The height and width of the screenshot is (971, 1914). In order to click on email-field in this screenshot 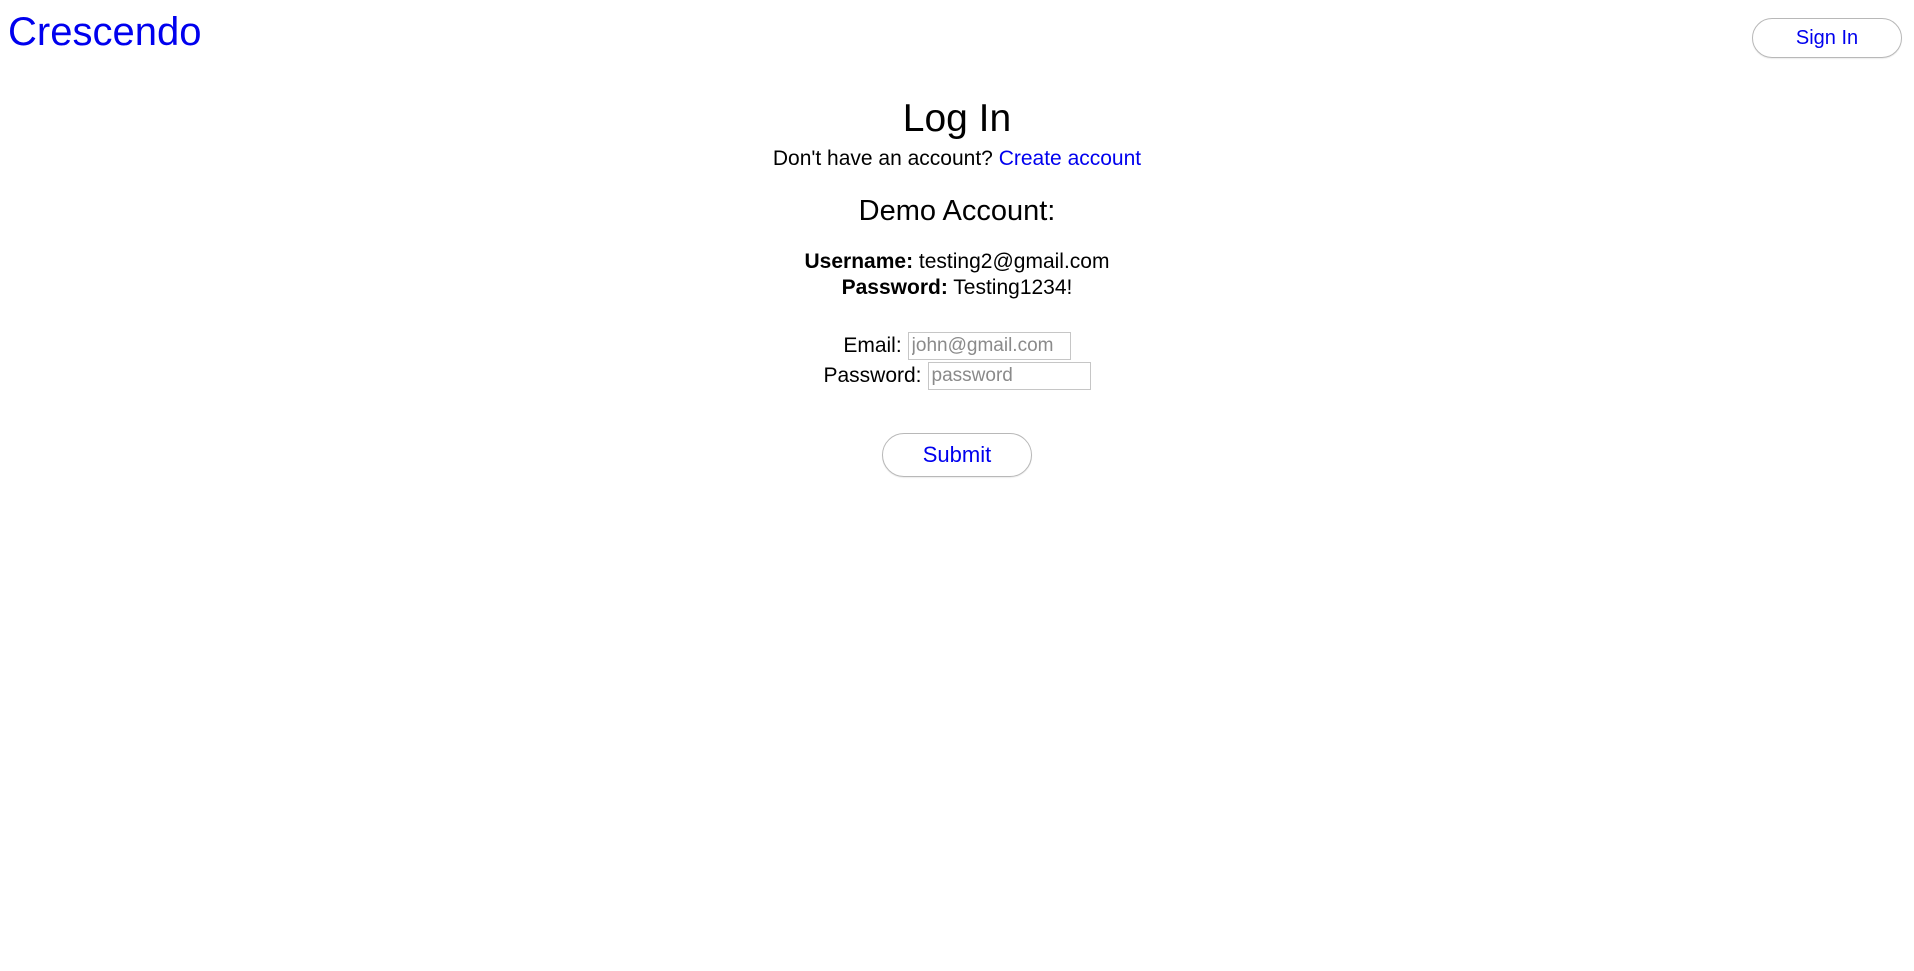, I will do `click(989, 346)`.